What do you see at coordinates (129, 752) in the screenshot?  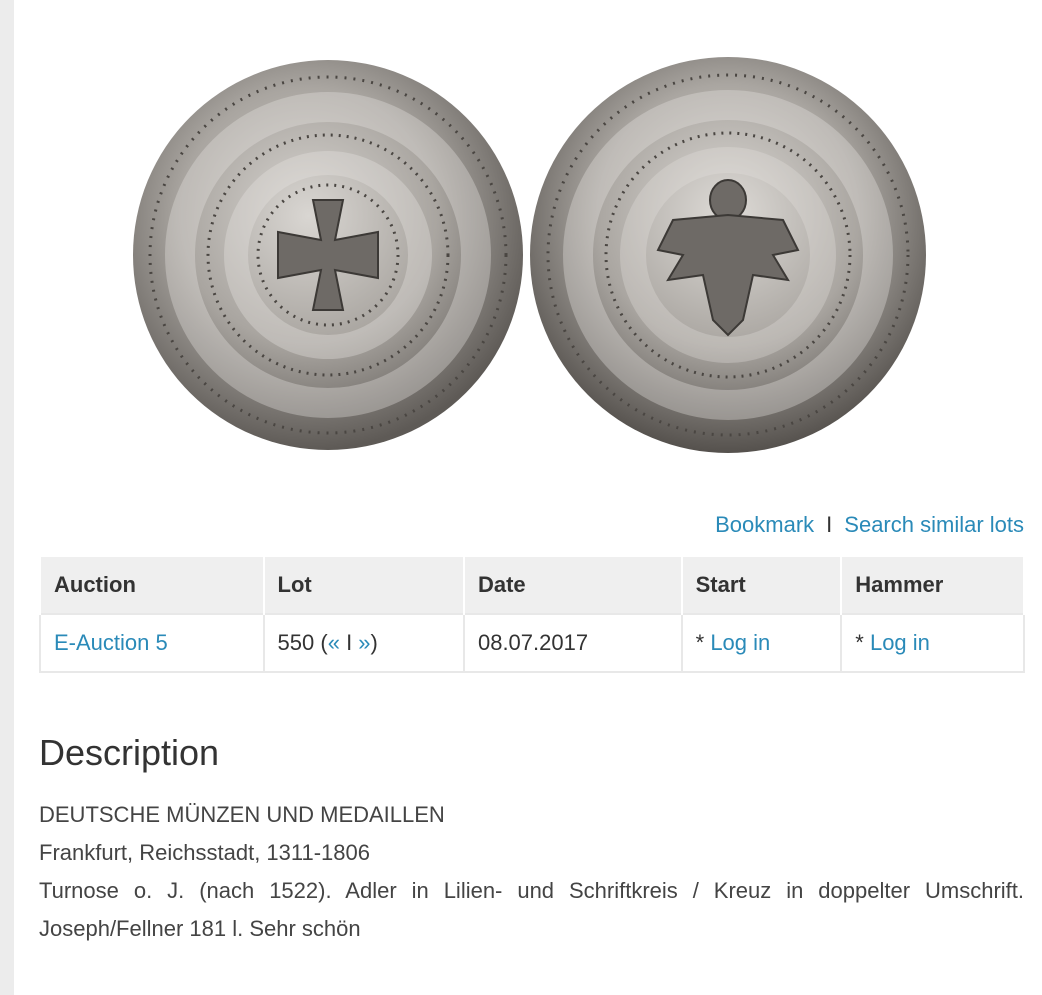 I see `description-heading: Description` at bounding box center [129, 752].